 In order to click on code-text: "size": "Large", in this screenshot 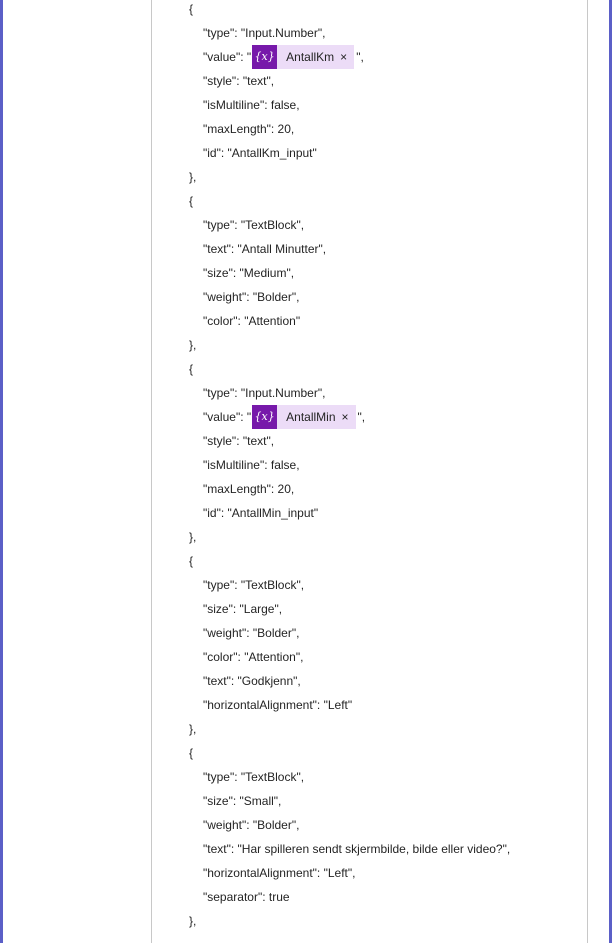, I will do `click(243, 609)`.